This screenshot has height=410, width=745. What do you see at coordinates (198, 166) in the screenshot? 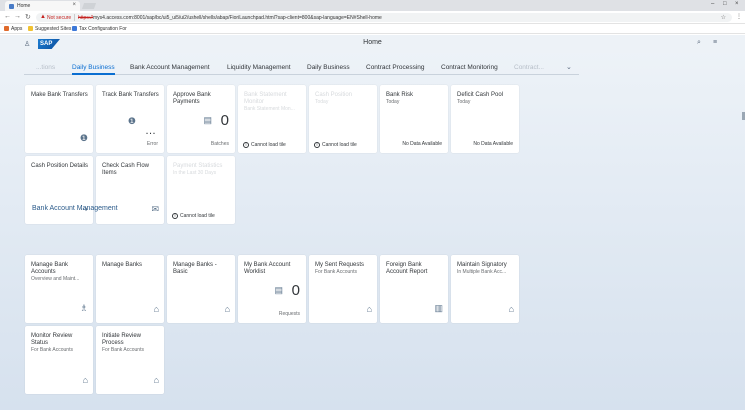
I see `tile-title: Payment Statistics` at bounding box center [198, 166].